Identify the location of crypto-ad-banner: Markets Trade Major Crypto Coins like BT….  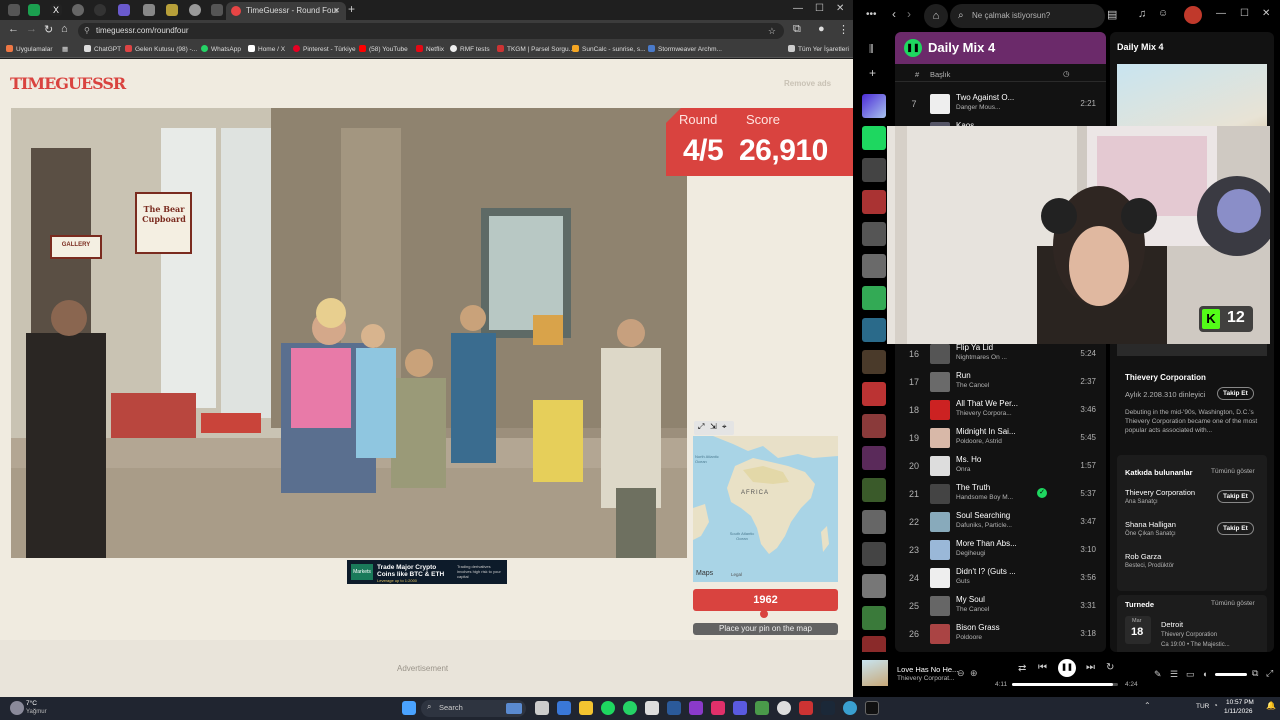
(427, 572).